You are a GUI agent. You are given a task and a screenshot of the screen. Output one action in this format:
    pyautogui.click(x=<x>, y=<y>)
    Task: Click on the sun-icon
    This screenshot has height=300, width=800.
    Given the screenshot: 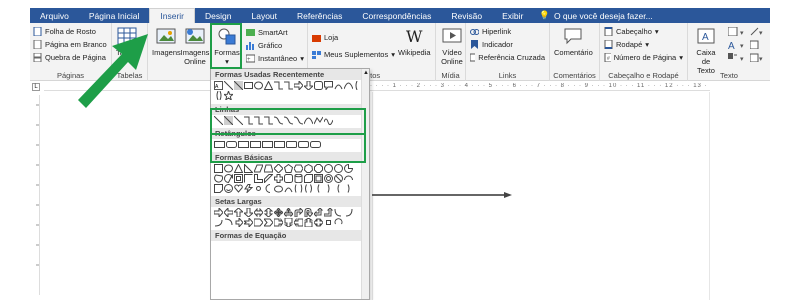 What is the action you would take?
    pyautogui.click(x=258, y=188)
    